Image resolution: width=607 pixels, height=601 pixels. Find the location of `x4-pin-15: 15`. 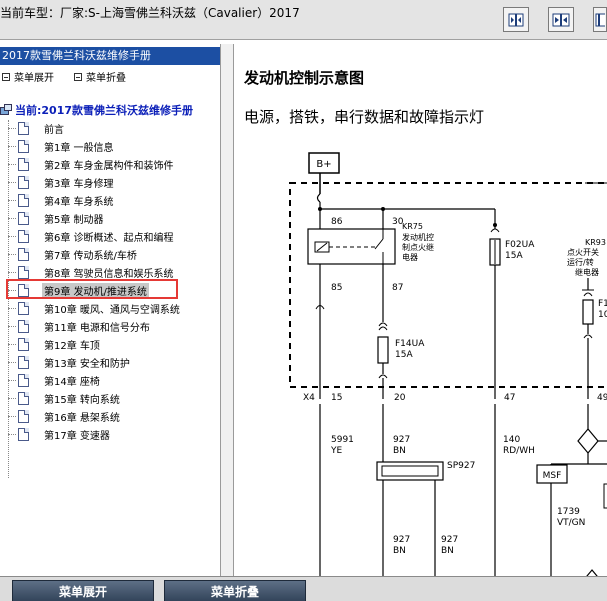

x4-pin-15: 15 is located at coordinates (336, 398).